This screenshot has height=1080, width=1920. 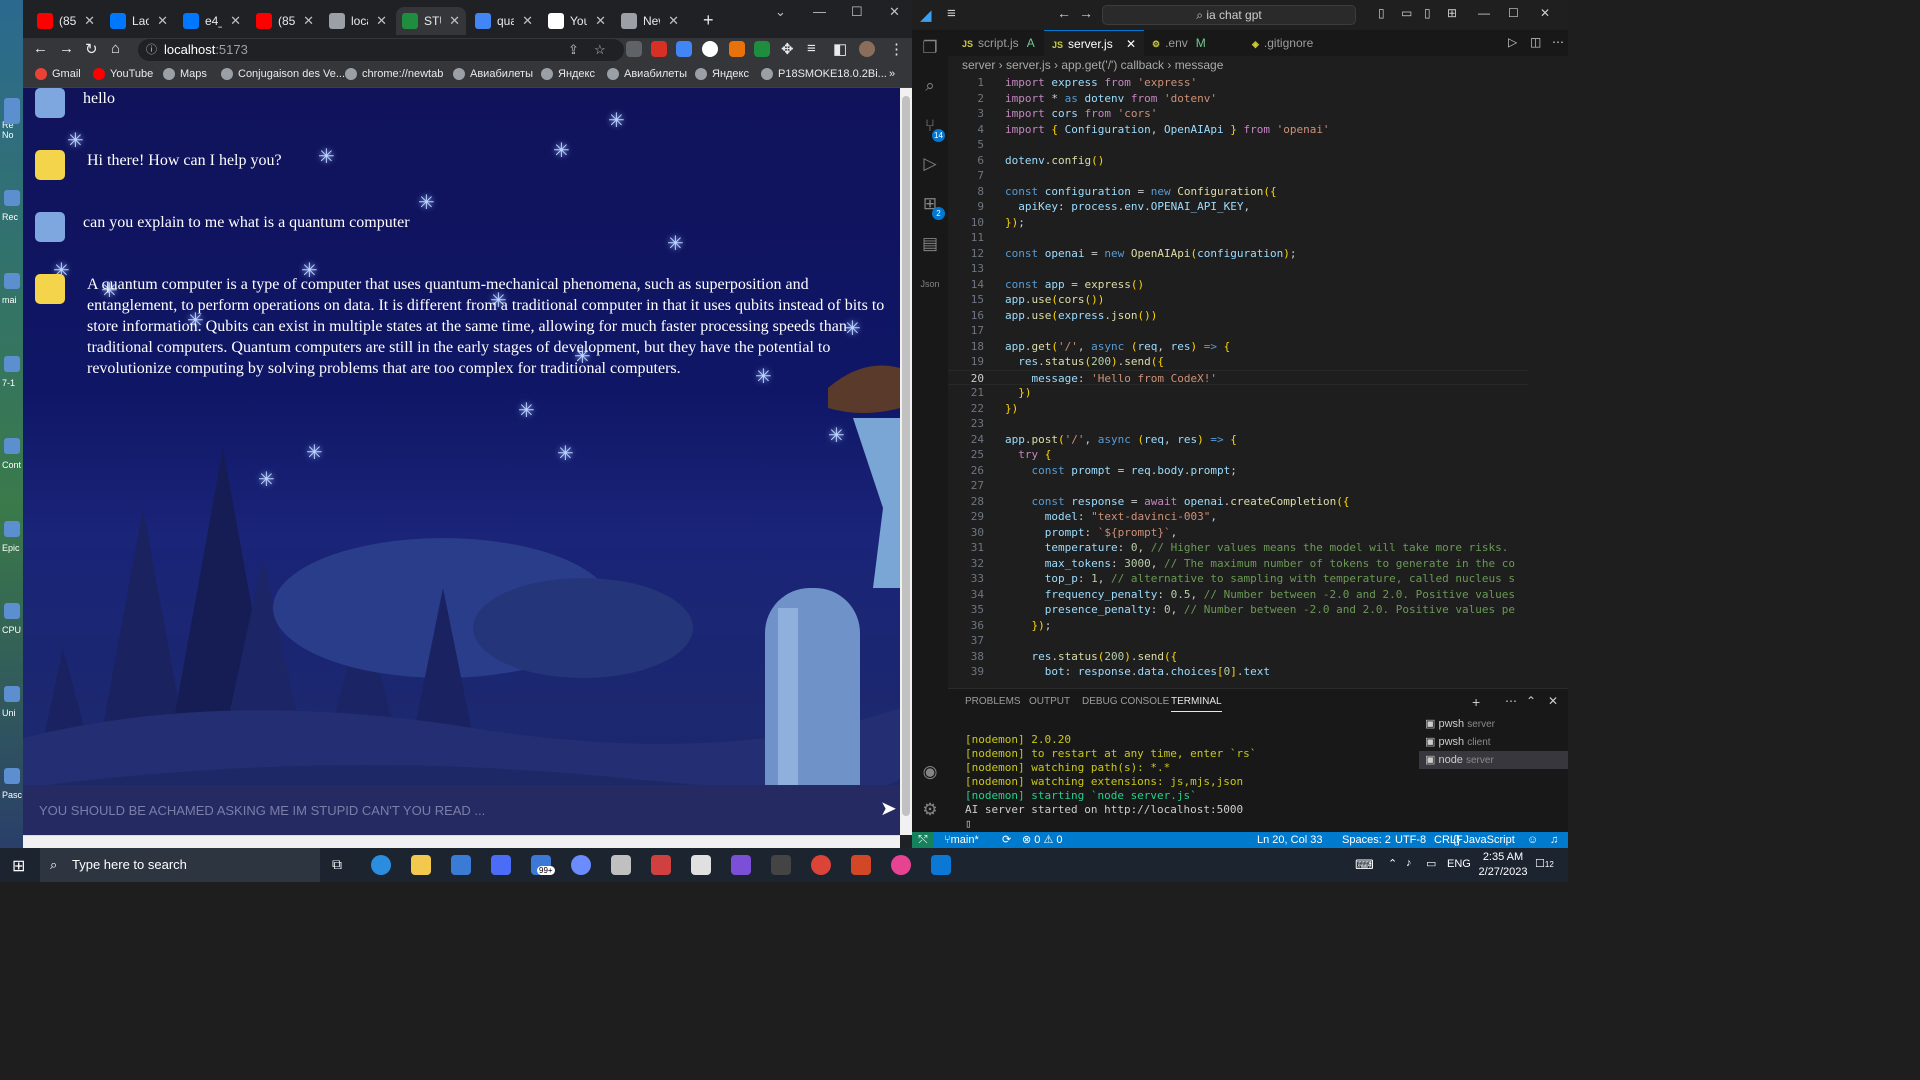 I want to click on minimap, so click(x=1548, y=380).